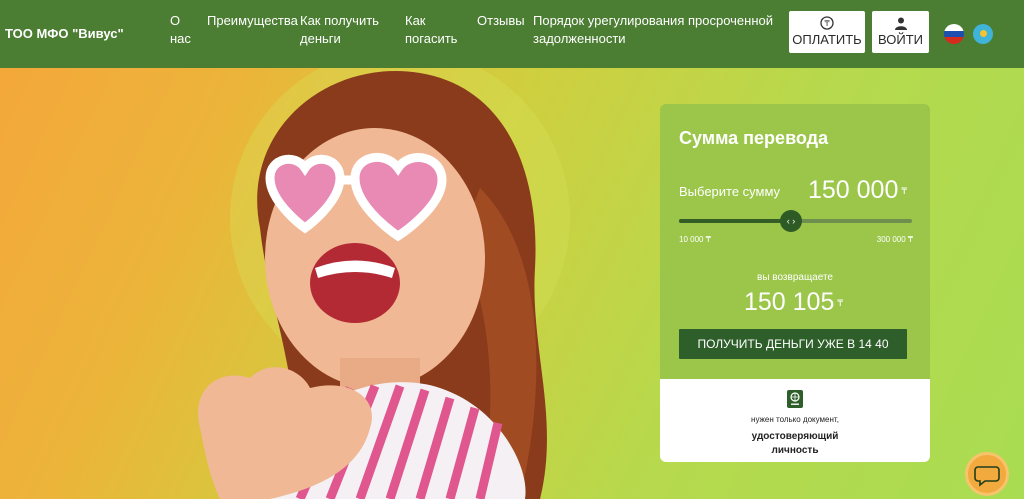 This screenshot has width=1024, height=499. I want to click on chat-bubble-icon, so click(987, 476).